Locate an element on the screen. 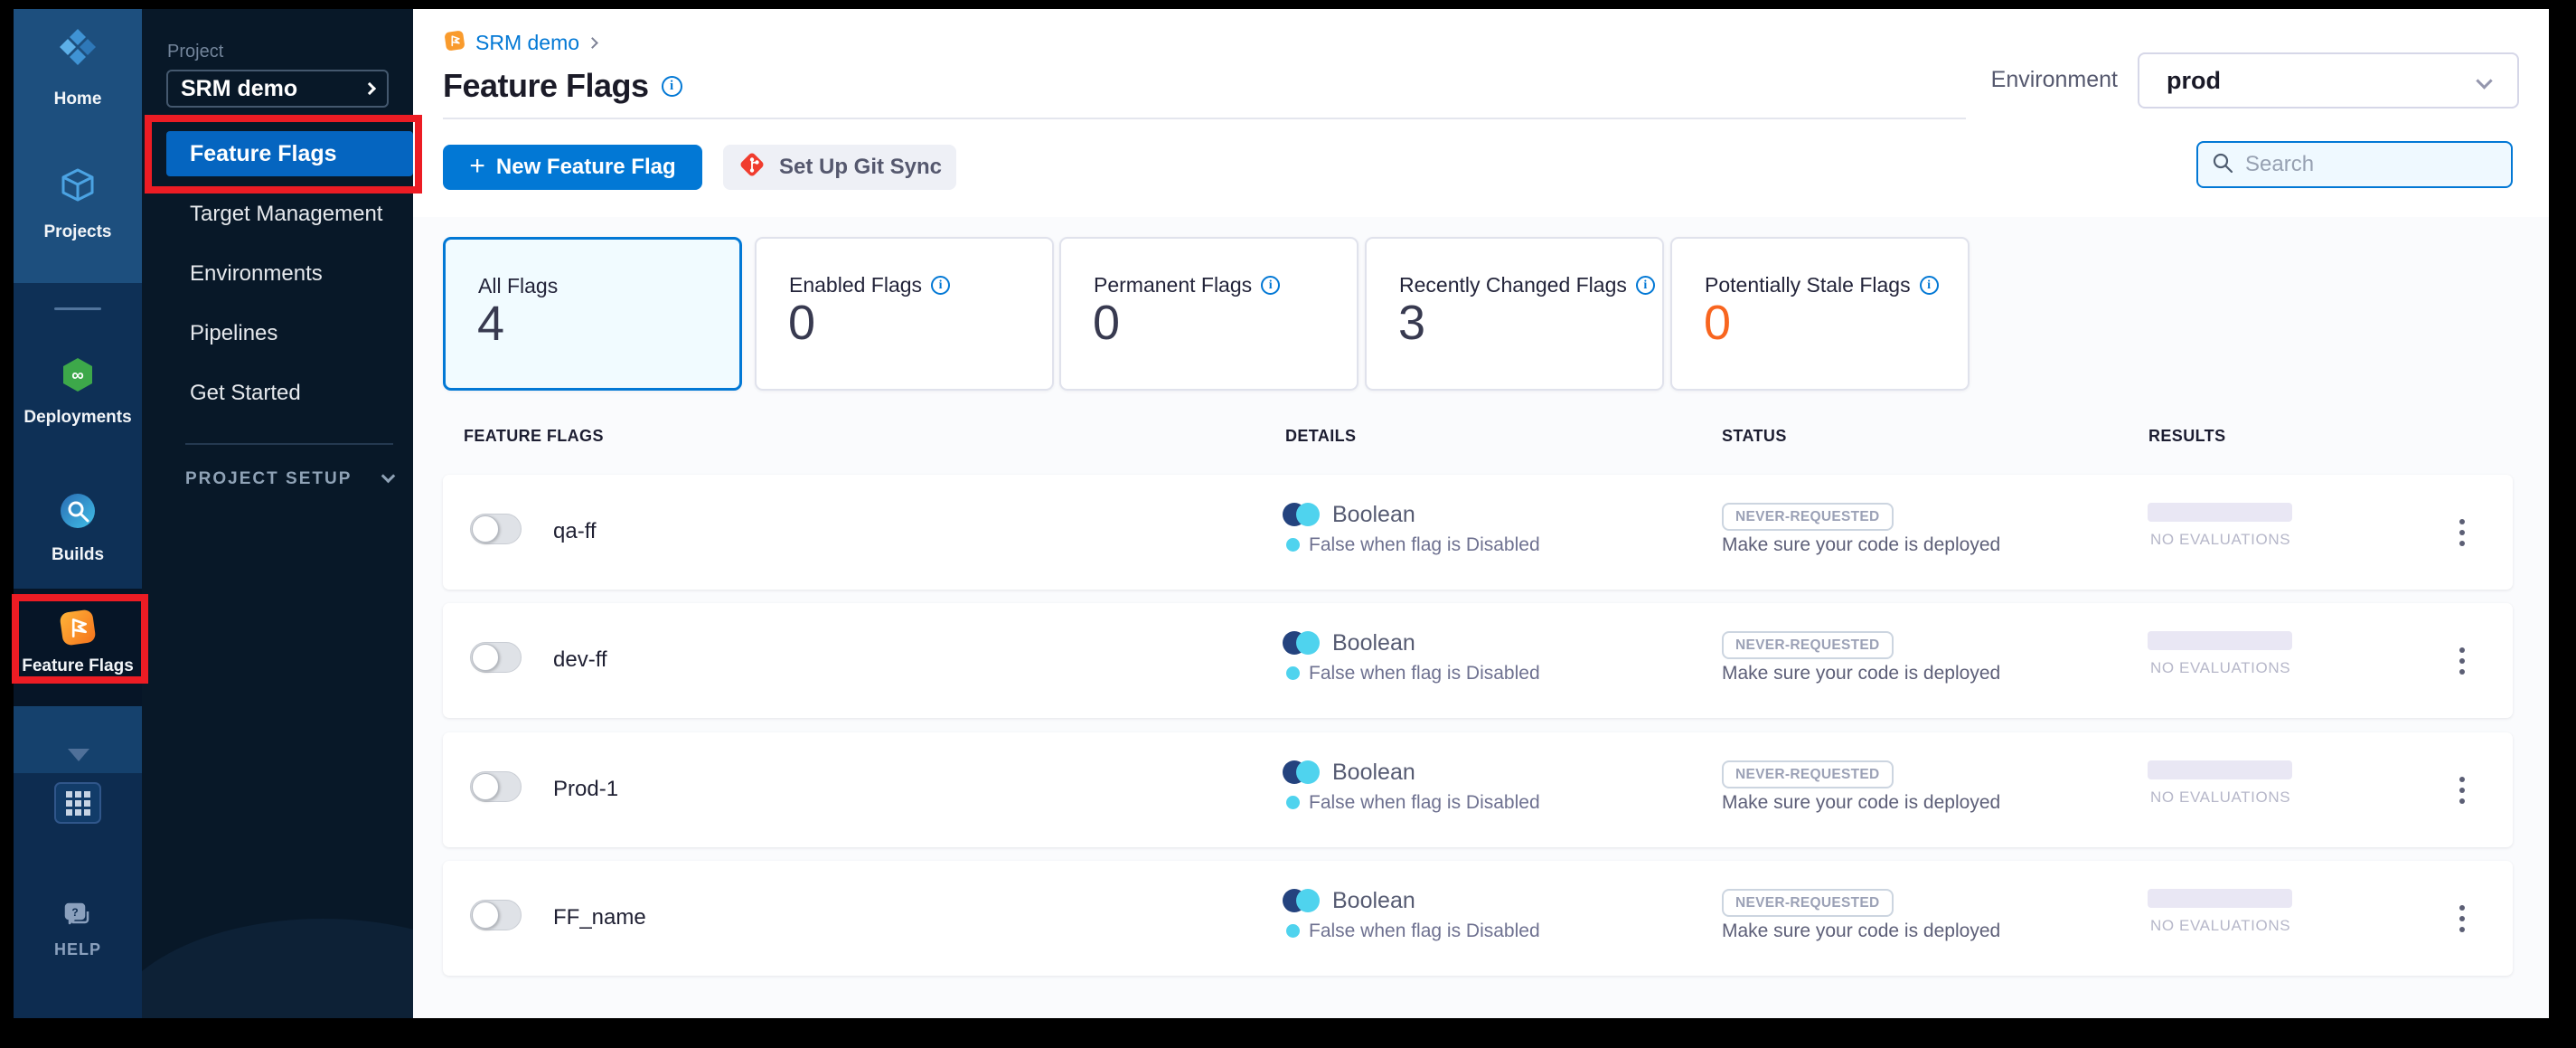 This screenshot has height=1048, width=2576. flag-name: FF_name is located at coordinates (599, 918).